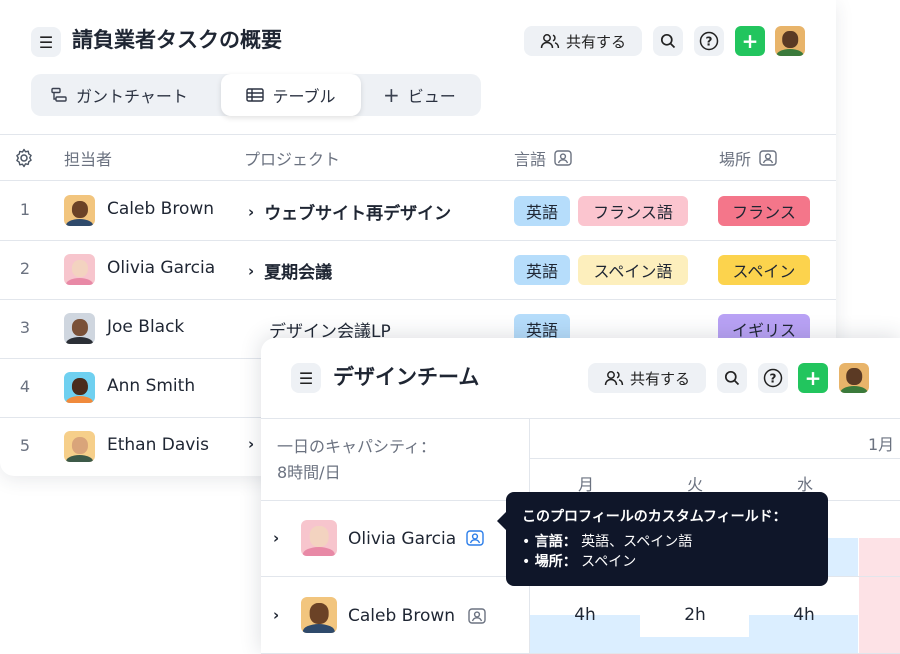 The height and width of the screenshot is (654, 900). What do you see at coordinates (25, 327) in the screenshot?
I see `row-number: 3` at bounding box center [25, 327].